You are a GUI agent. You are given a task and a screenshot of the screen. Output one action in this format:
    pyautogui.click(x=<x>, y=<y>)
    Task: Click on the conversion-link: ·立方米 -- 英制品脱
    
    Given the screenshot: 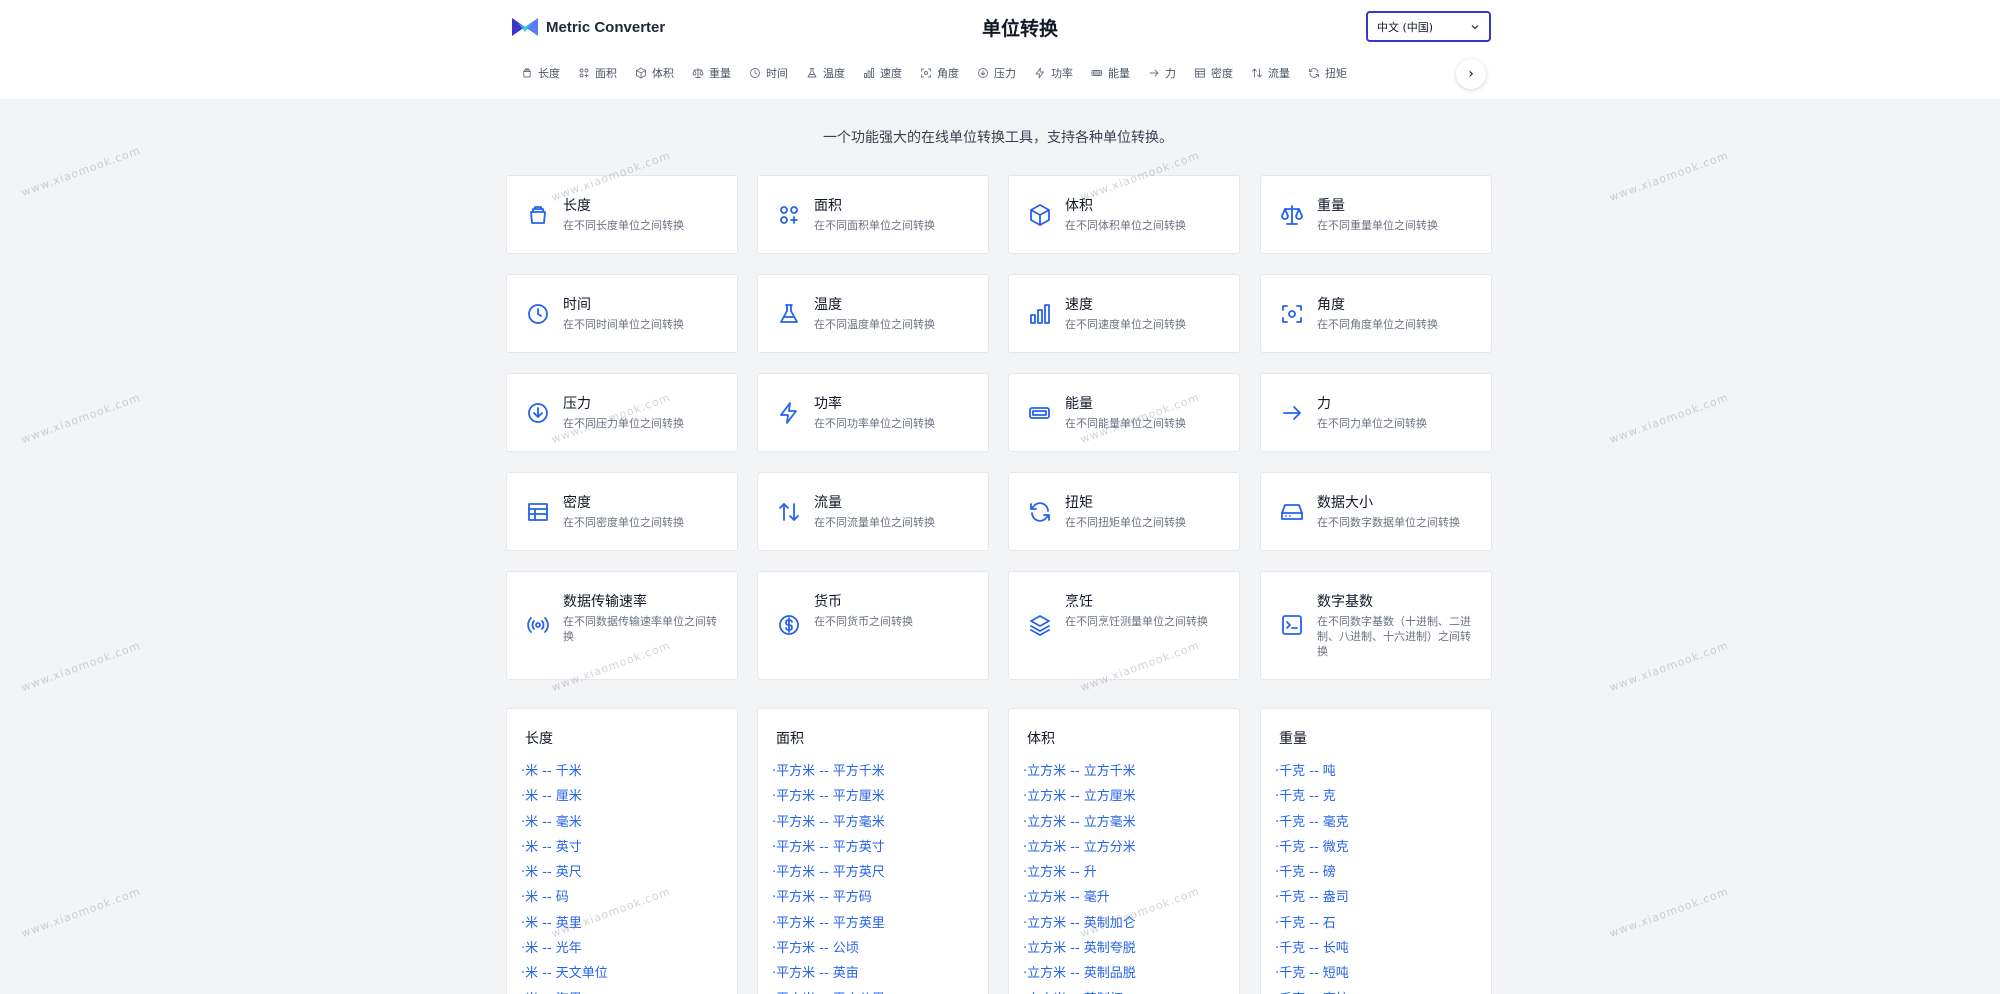 What is the action you would take?
    pyautogui.click(x=1079, y=974)
    